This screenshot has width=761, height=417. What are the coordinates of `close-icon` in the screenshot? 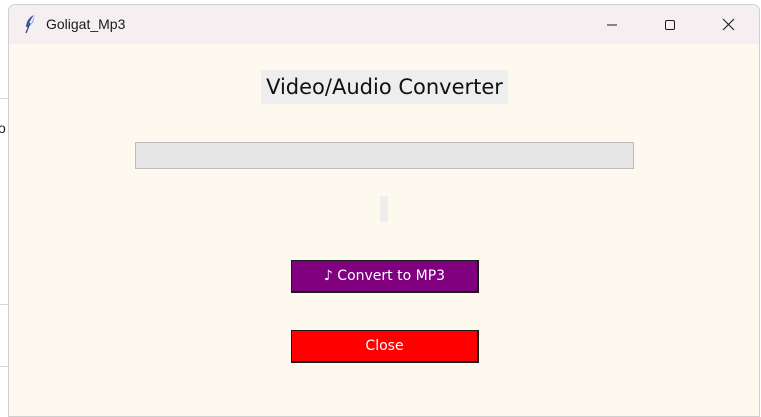 It's located at (728, 24).